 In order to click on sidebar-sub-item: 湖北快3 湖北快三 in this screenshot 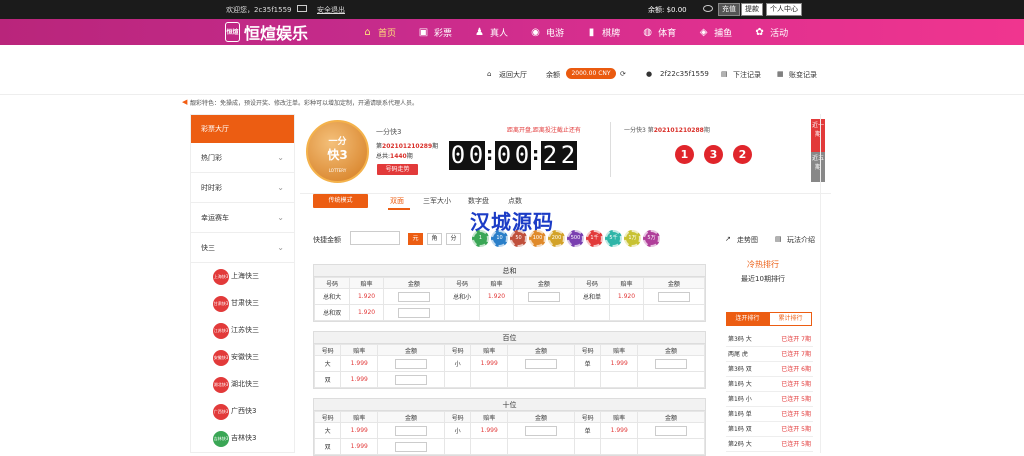, I will do `click(242, 384)`.